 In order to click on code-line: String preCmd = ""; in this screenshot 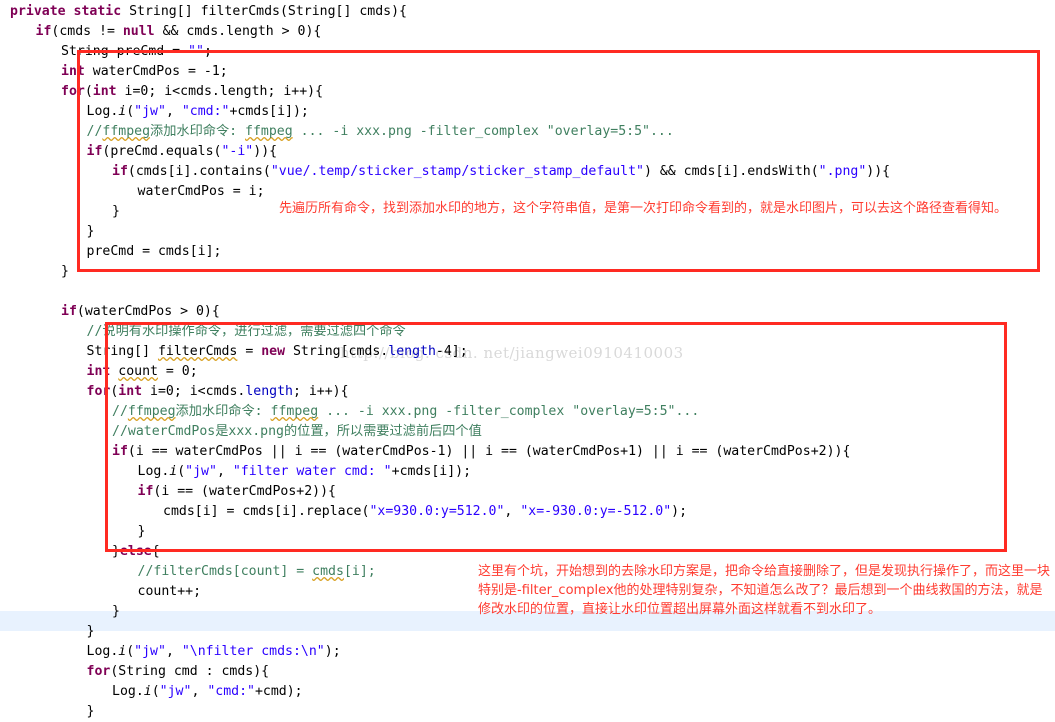, I will do `click(527, 52)`.